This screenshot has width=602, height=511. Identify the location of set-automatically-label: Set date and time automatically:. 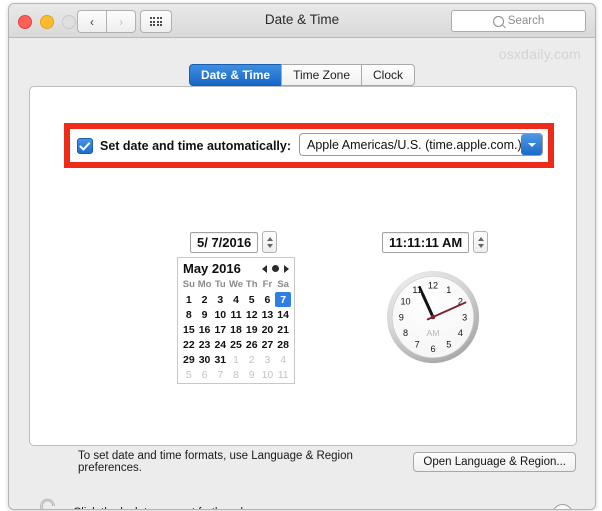
(196, 146).